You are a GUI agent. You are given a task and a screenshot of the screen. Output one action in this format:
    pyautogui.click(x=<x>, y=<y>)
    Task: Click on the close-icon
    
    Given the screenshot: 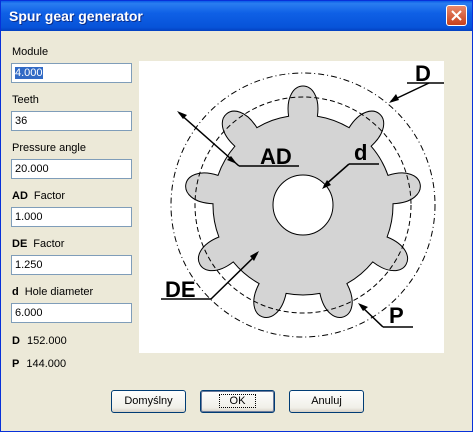 What is the action you would take?
    pyautogui.click(x=456, y=15)
    